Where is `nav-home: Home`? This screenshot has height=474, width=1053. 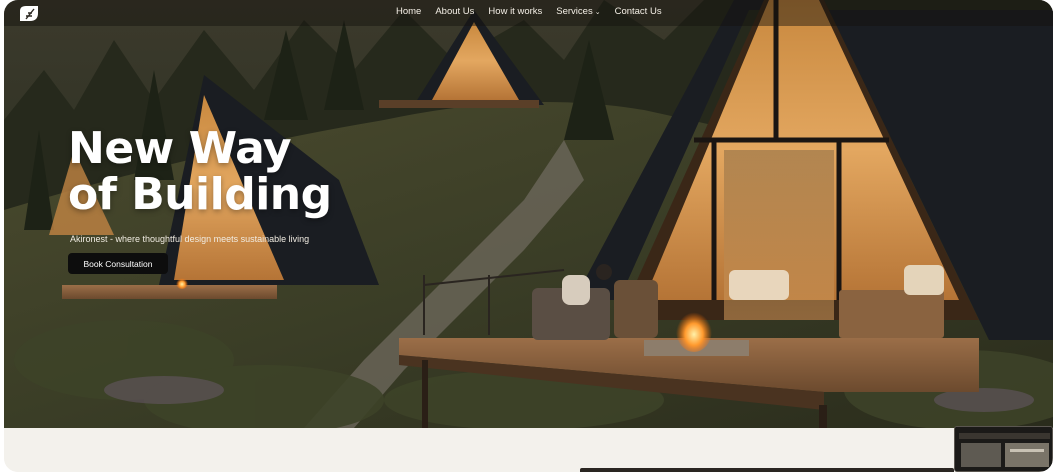 nav-home: Home is located at coordinates (408, 11).